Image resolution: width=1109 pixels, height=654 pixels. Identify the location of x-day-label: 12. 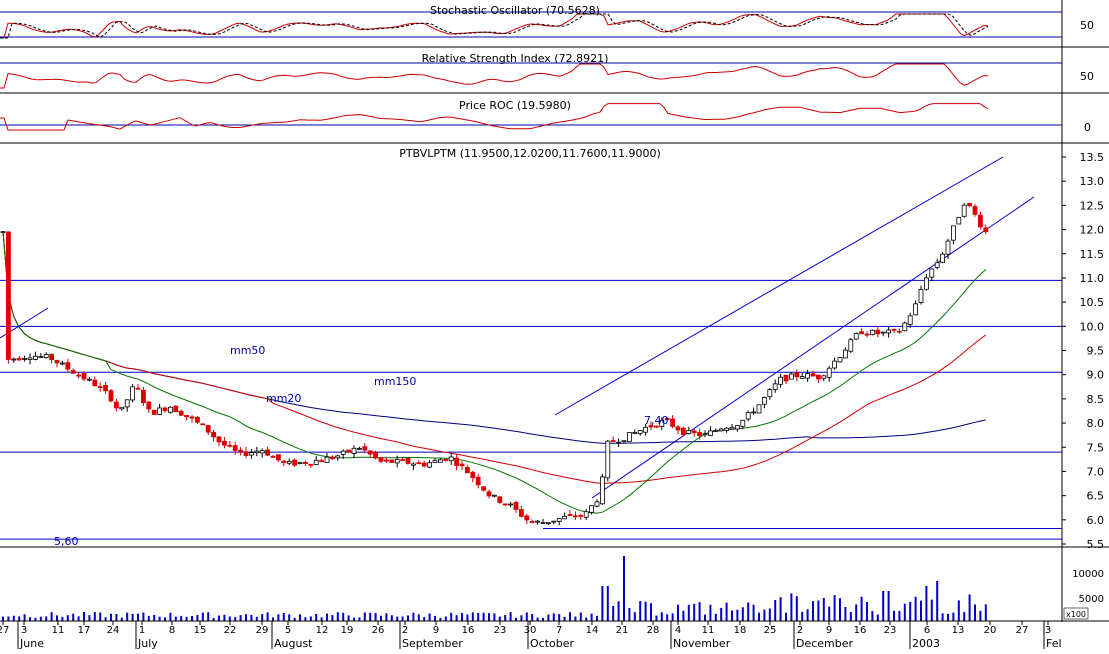
(322, 630).